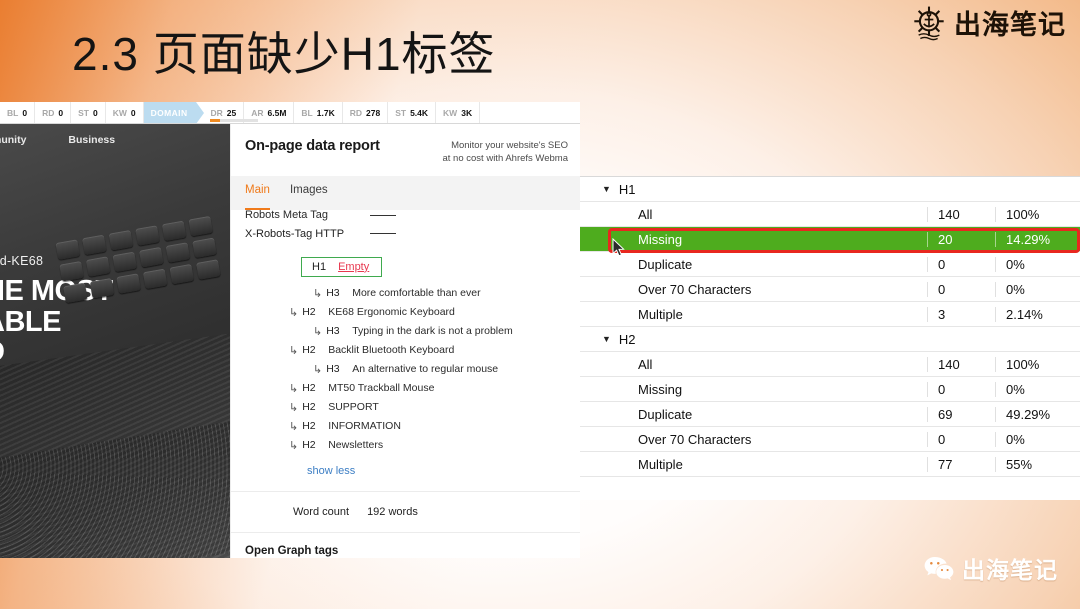 The height and width of the screenshot is (609, 1080). I want to click on h1-empty-badge: H1 Empty, so click(342, 266).